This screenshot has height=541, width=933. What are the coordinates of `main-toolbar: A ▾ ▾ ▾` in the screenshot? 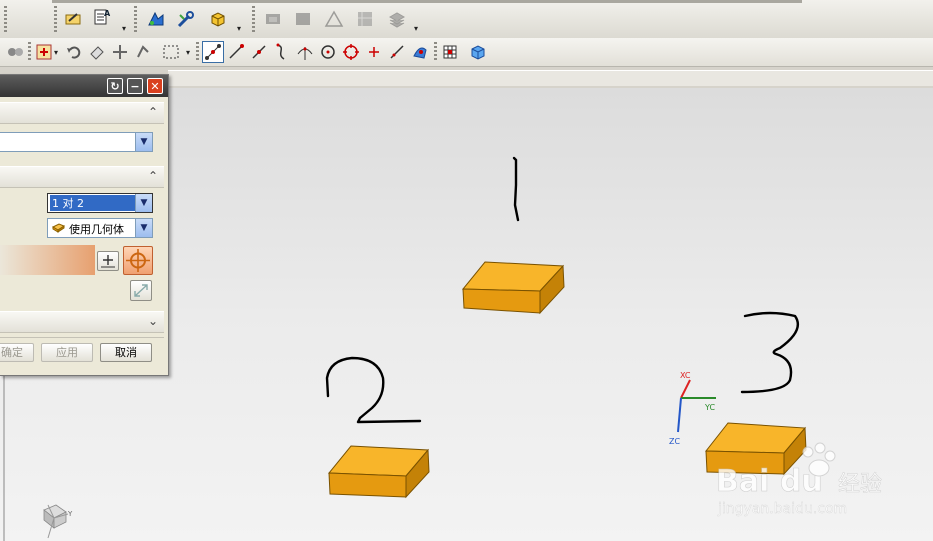 It's located at (466, 19).